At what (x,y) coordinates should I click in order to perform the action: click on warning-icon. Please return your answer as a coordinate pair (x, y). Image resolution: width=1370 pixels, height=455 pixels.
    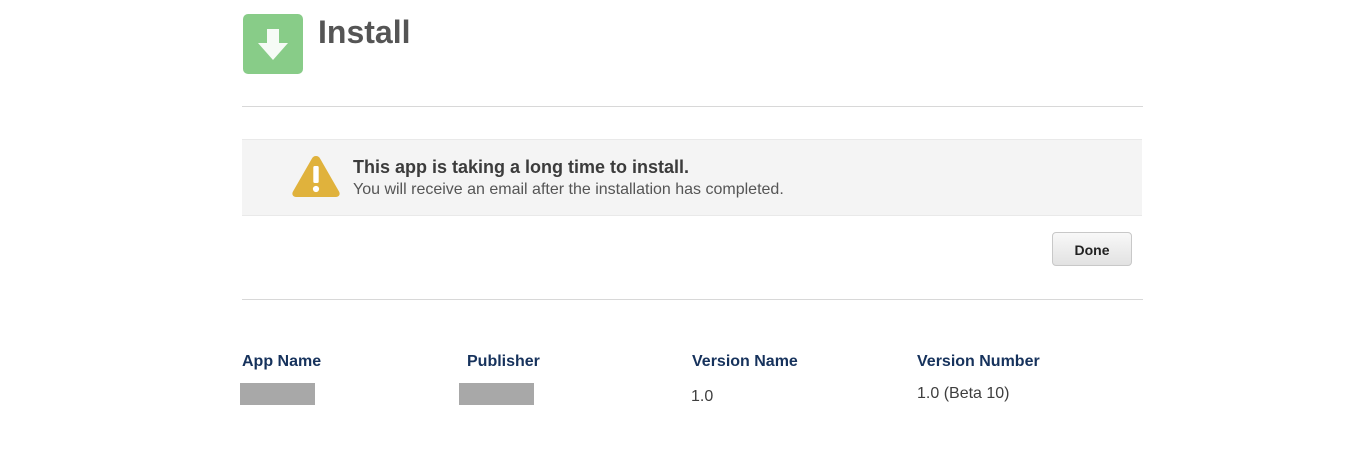
    Looking at the image, I should click on (316, 176).